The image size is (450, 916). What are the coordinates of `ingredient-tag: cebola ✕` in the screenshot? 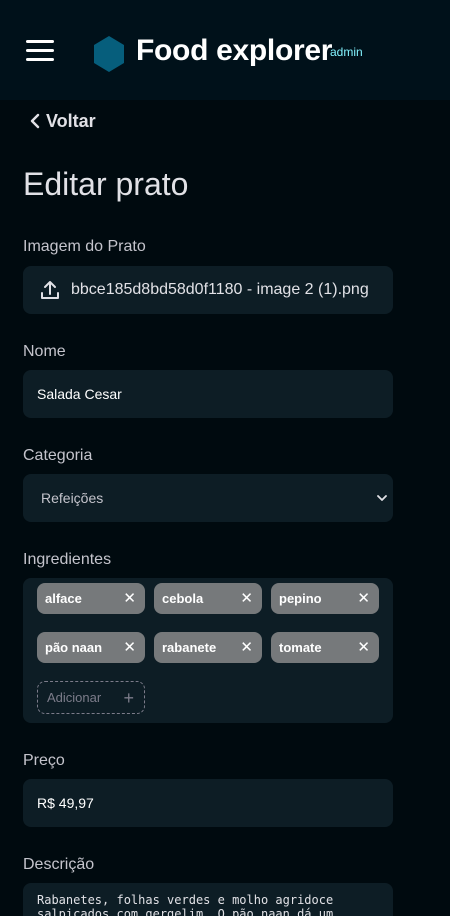 It's located at (208, 598).